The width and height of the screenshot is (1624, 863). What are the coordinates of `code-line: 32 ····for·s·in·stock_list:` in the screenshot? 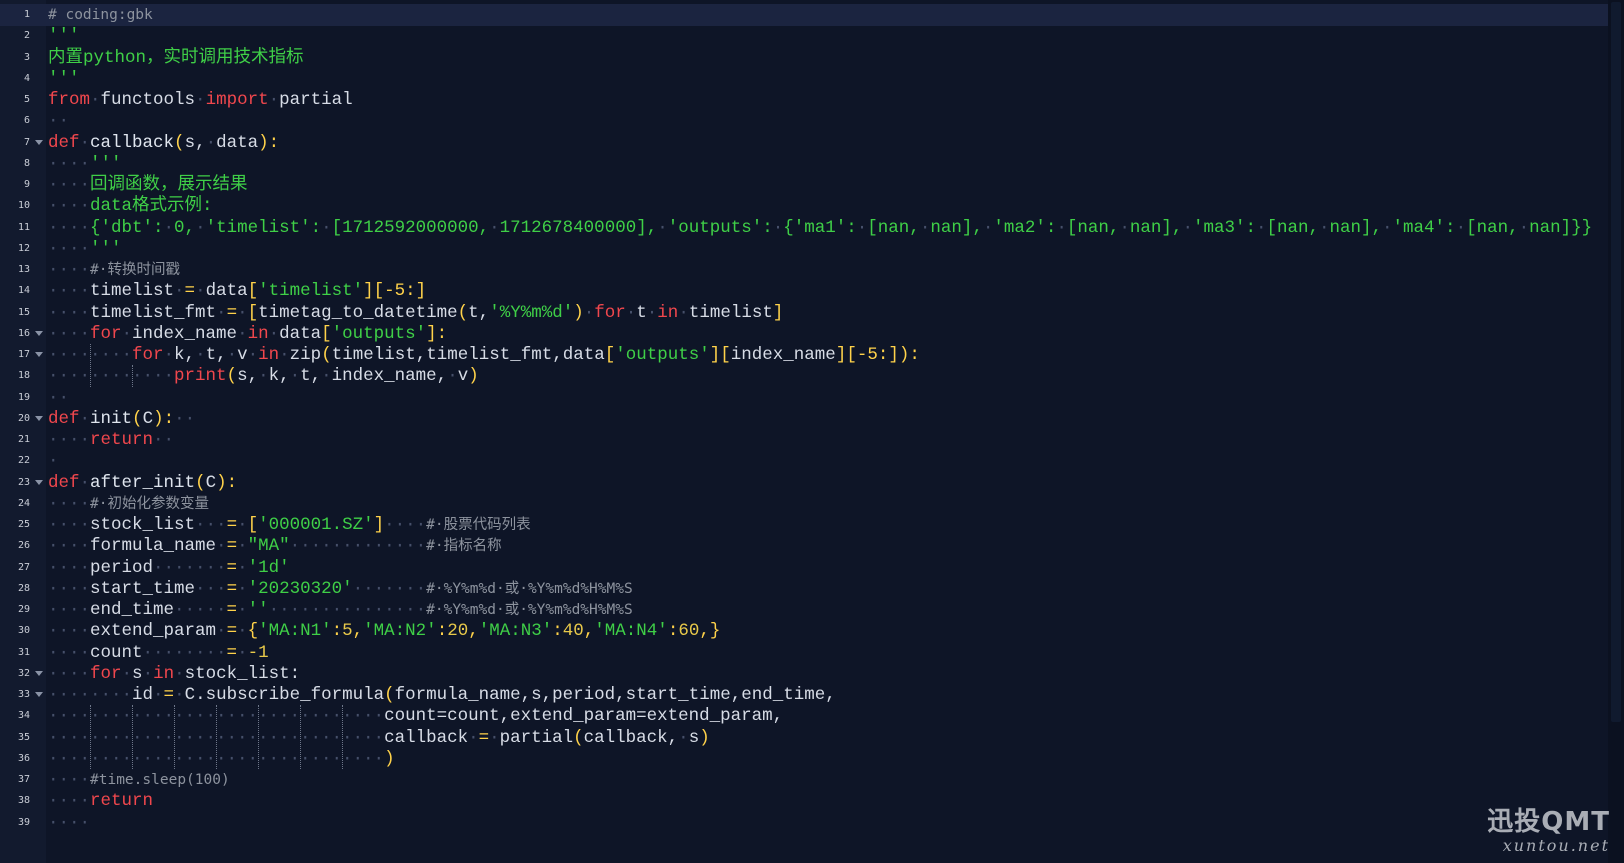 It's located at (804, 674).